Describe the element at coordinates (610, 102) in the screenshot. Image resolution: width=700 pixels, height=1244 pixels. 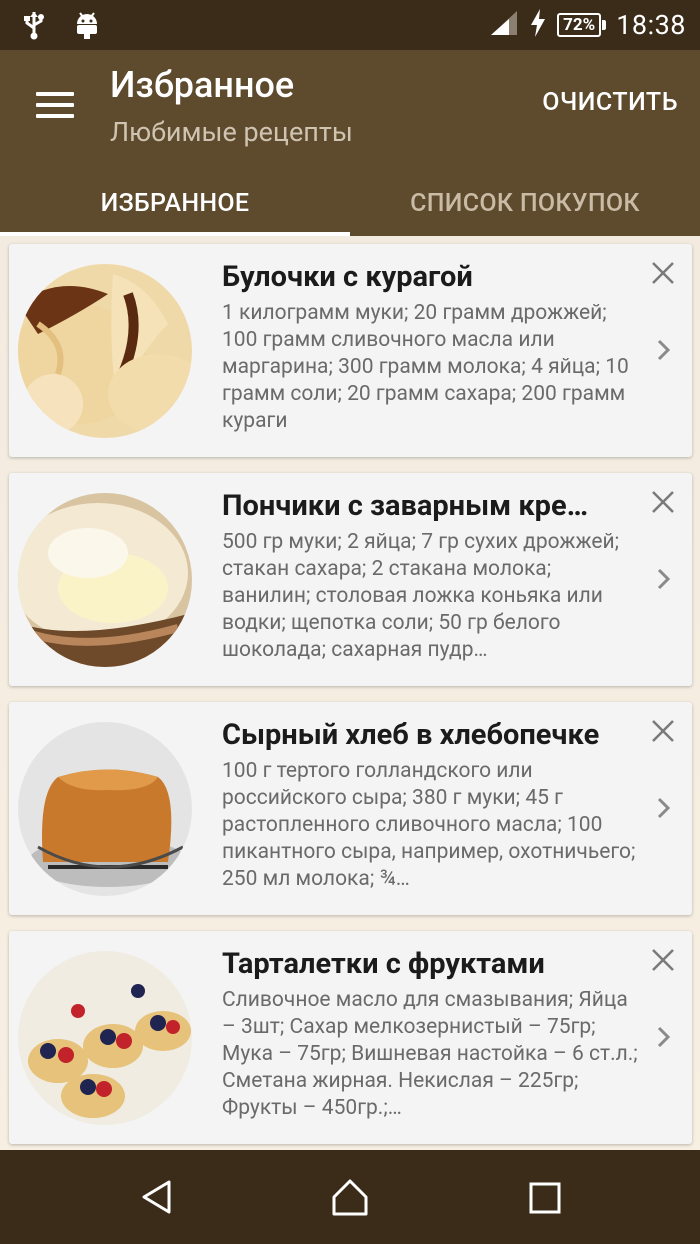
I see `clear-button: ОЧИСТИТЬ` at that location.